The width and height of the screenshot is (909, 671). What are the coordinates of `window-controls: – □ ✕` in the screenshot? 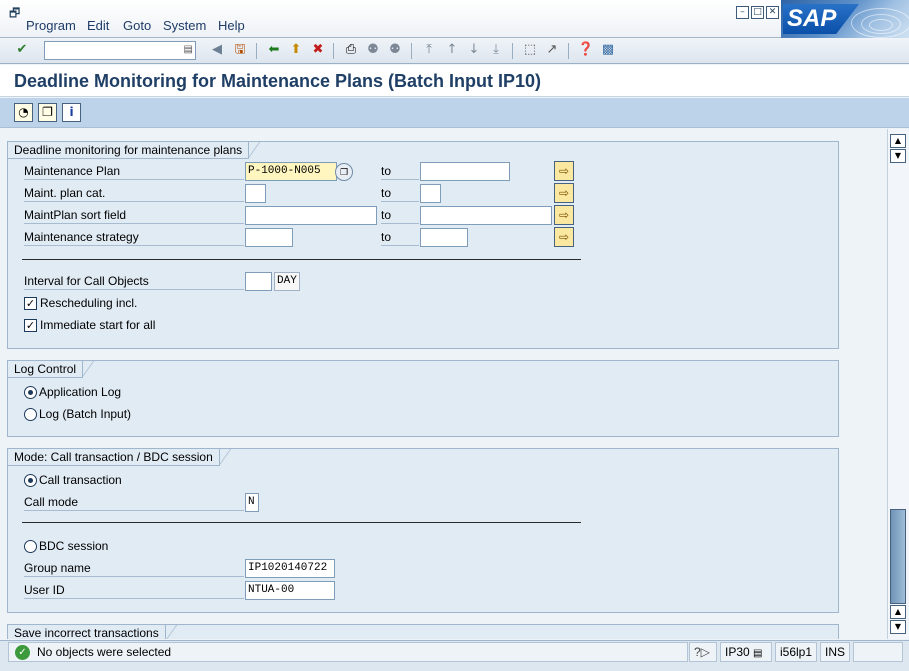 It's located at (757, 12).